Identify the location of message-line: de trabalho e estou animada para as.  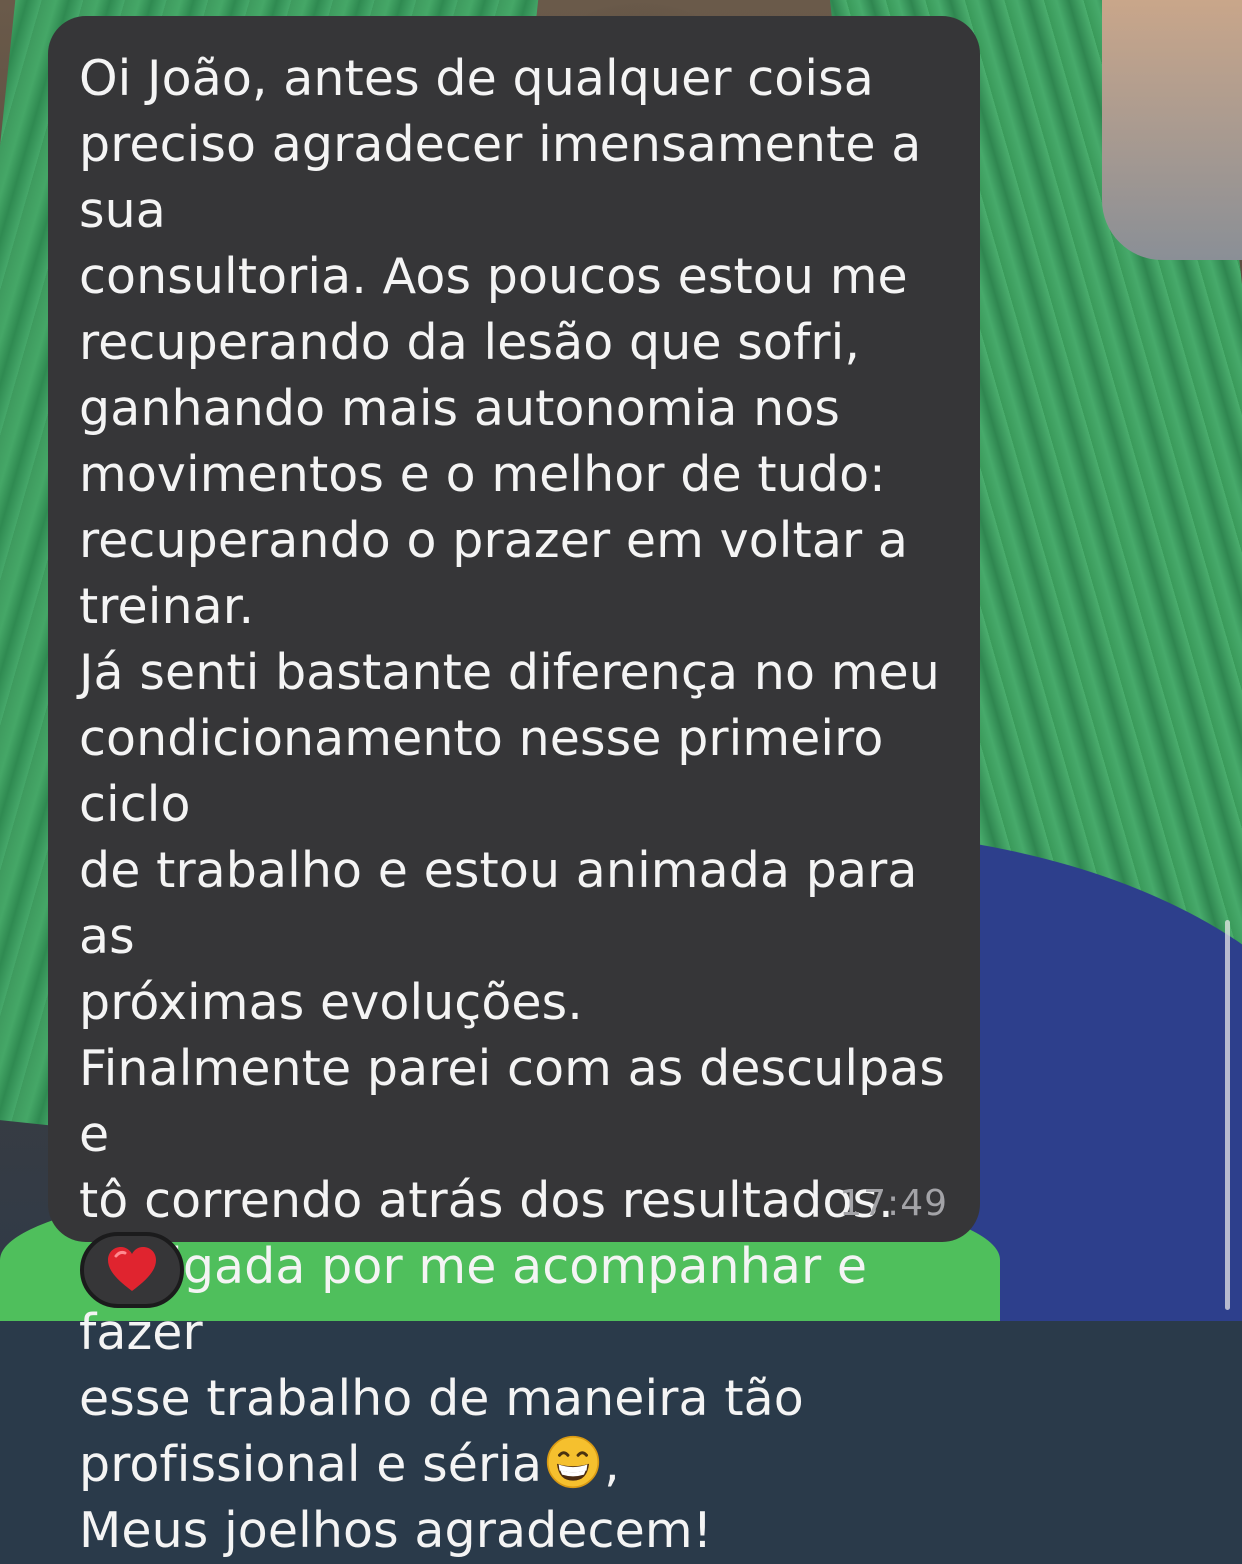
(498, 903).